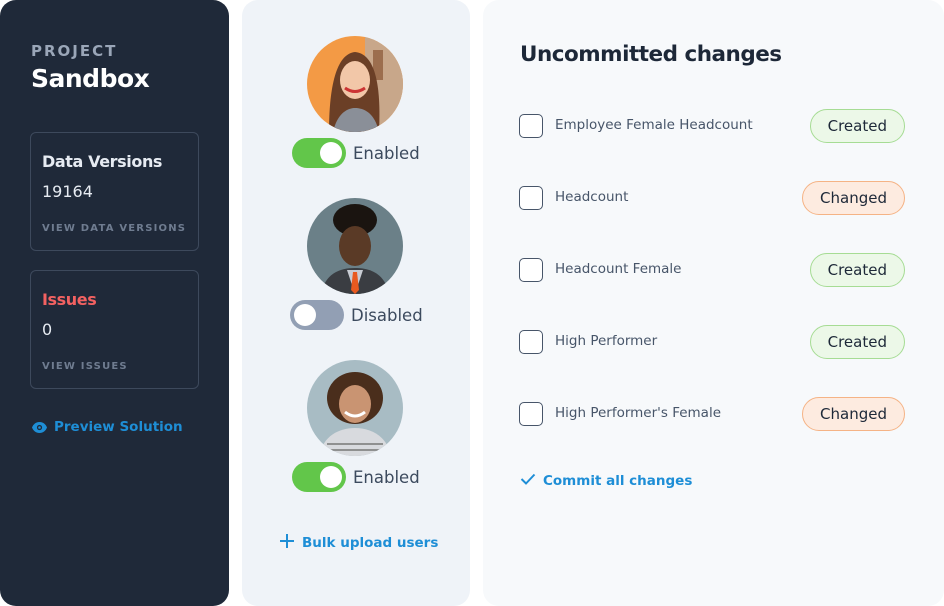  What do you see at coordinates (114, 228) in the screenshot?
I see `view-data-versions-link: VIEW DATA VERSIONS` at bounding box center [114, 228].